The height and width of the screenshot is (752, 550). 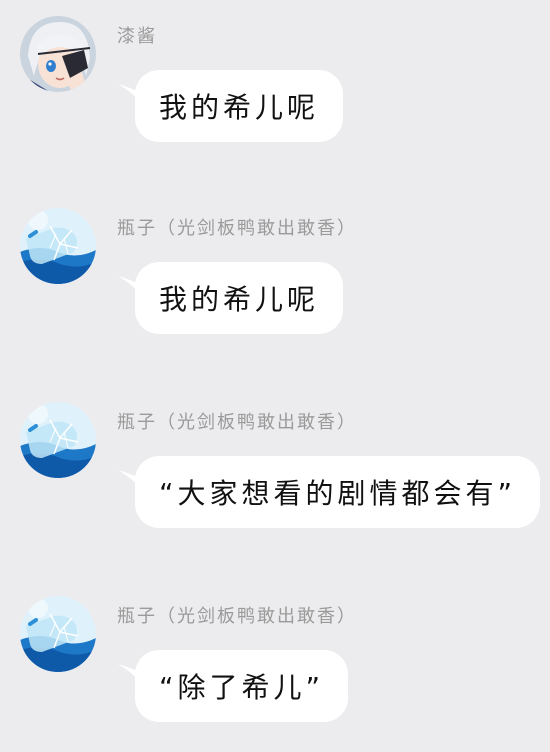 What do you see at coordinates (338, 492) in the screenshot?
I see `message-bubble: “大家想看的剧情都会有”` at bounding box center [338, 492].